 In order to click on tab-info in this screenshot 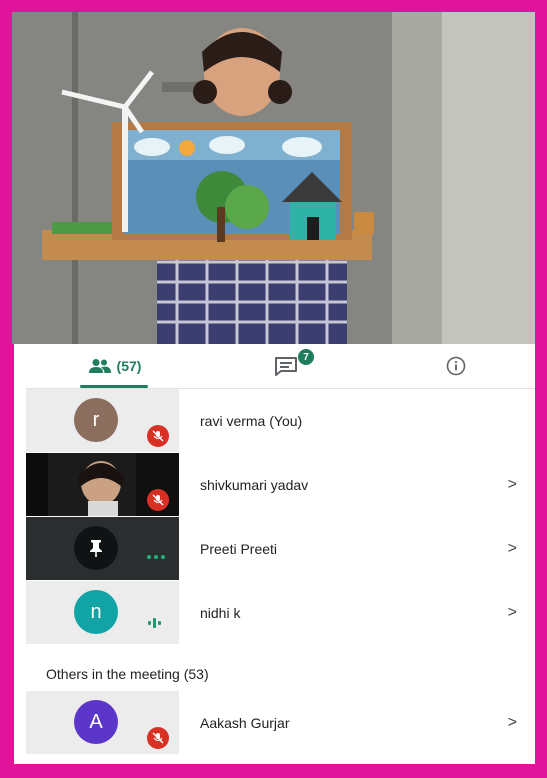, I will do `click(456, 366)`.